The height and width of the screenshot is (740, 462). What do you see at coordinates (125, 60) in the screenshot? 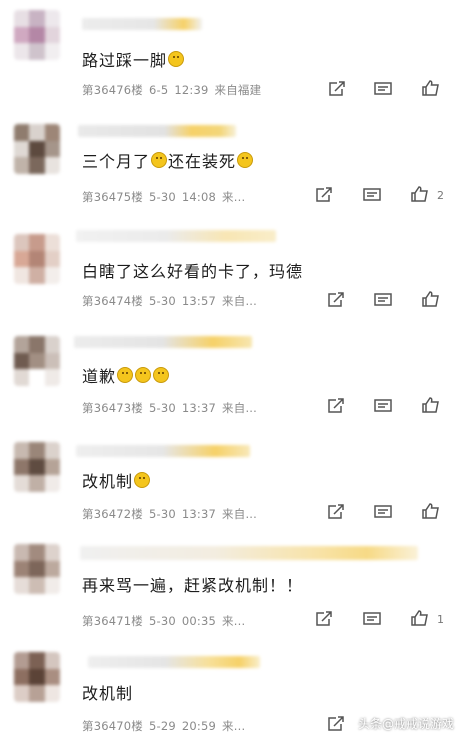
I see `comment-text-content: 路过踩一脚` at bounding box center [125, 60].